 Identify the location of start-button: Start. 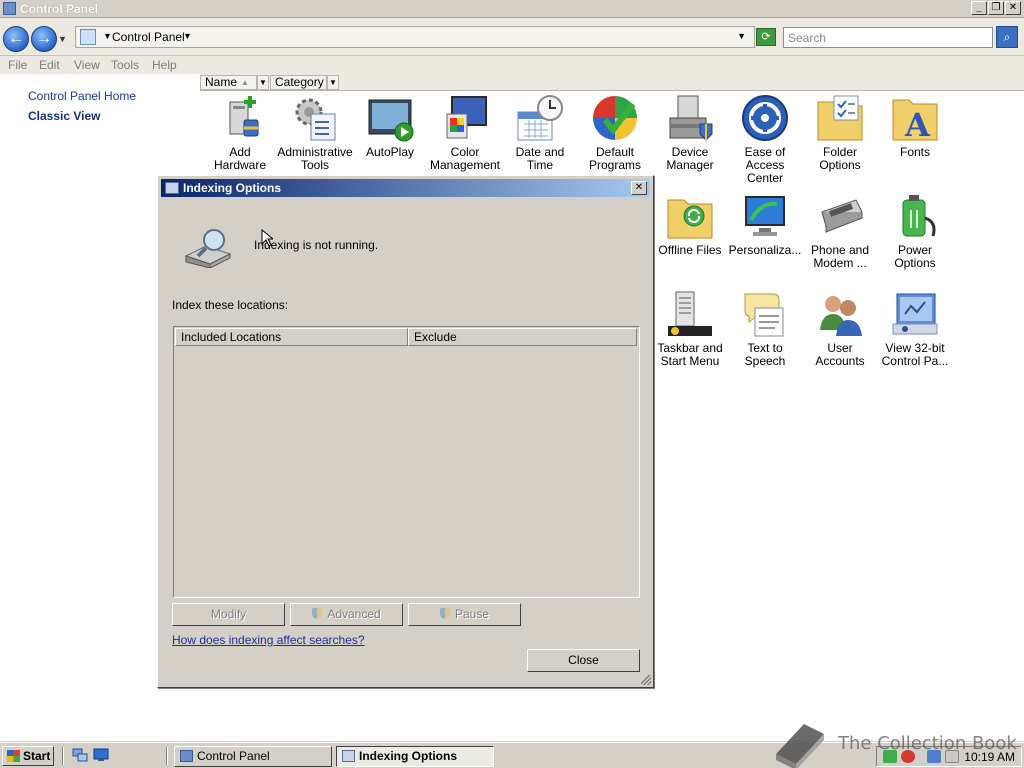
(28, 756).